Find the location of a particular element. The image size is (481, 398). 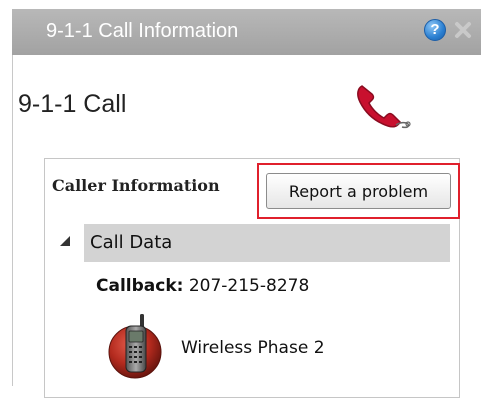

call-data-title: Call Data is located at coordinates (131, 242).